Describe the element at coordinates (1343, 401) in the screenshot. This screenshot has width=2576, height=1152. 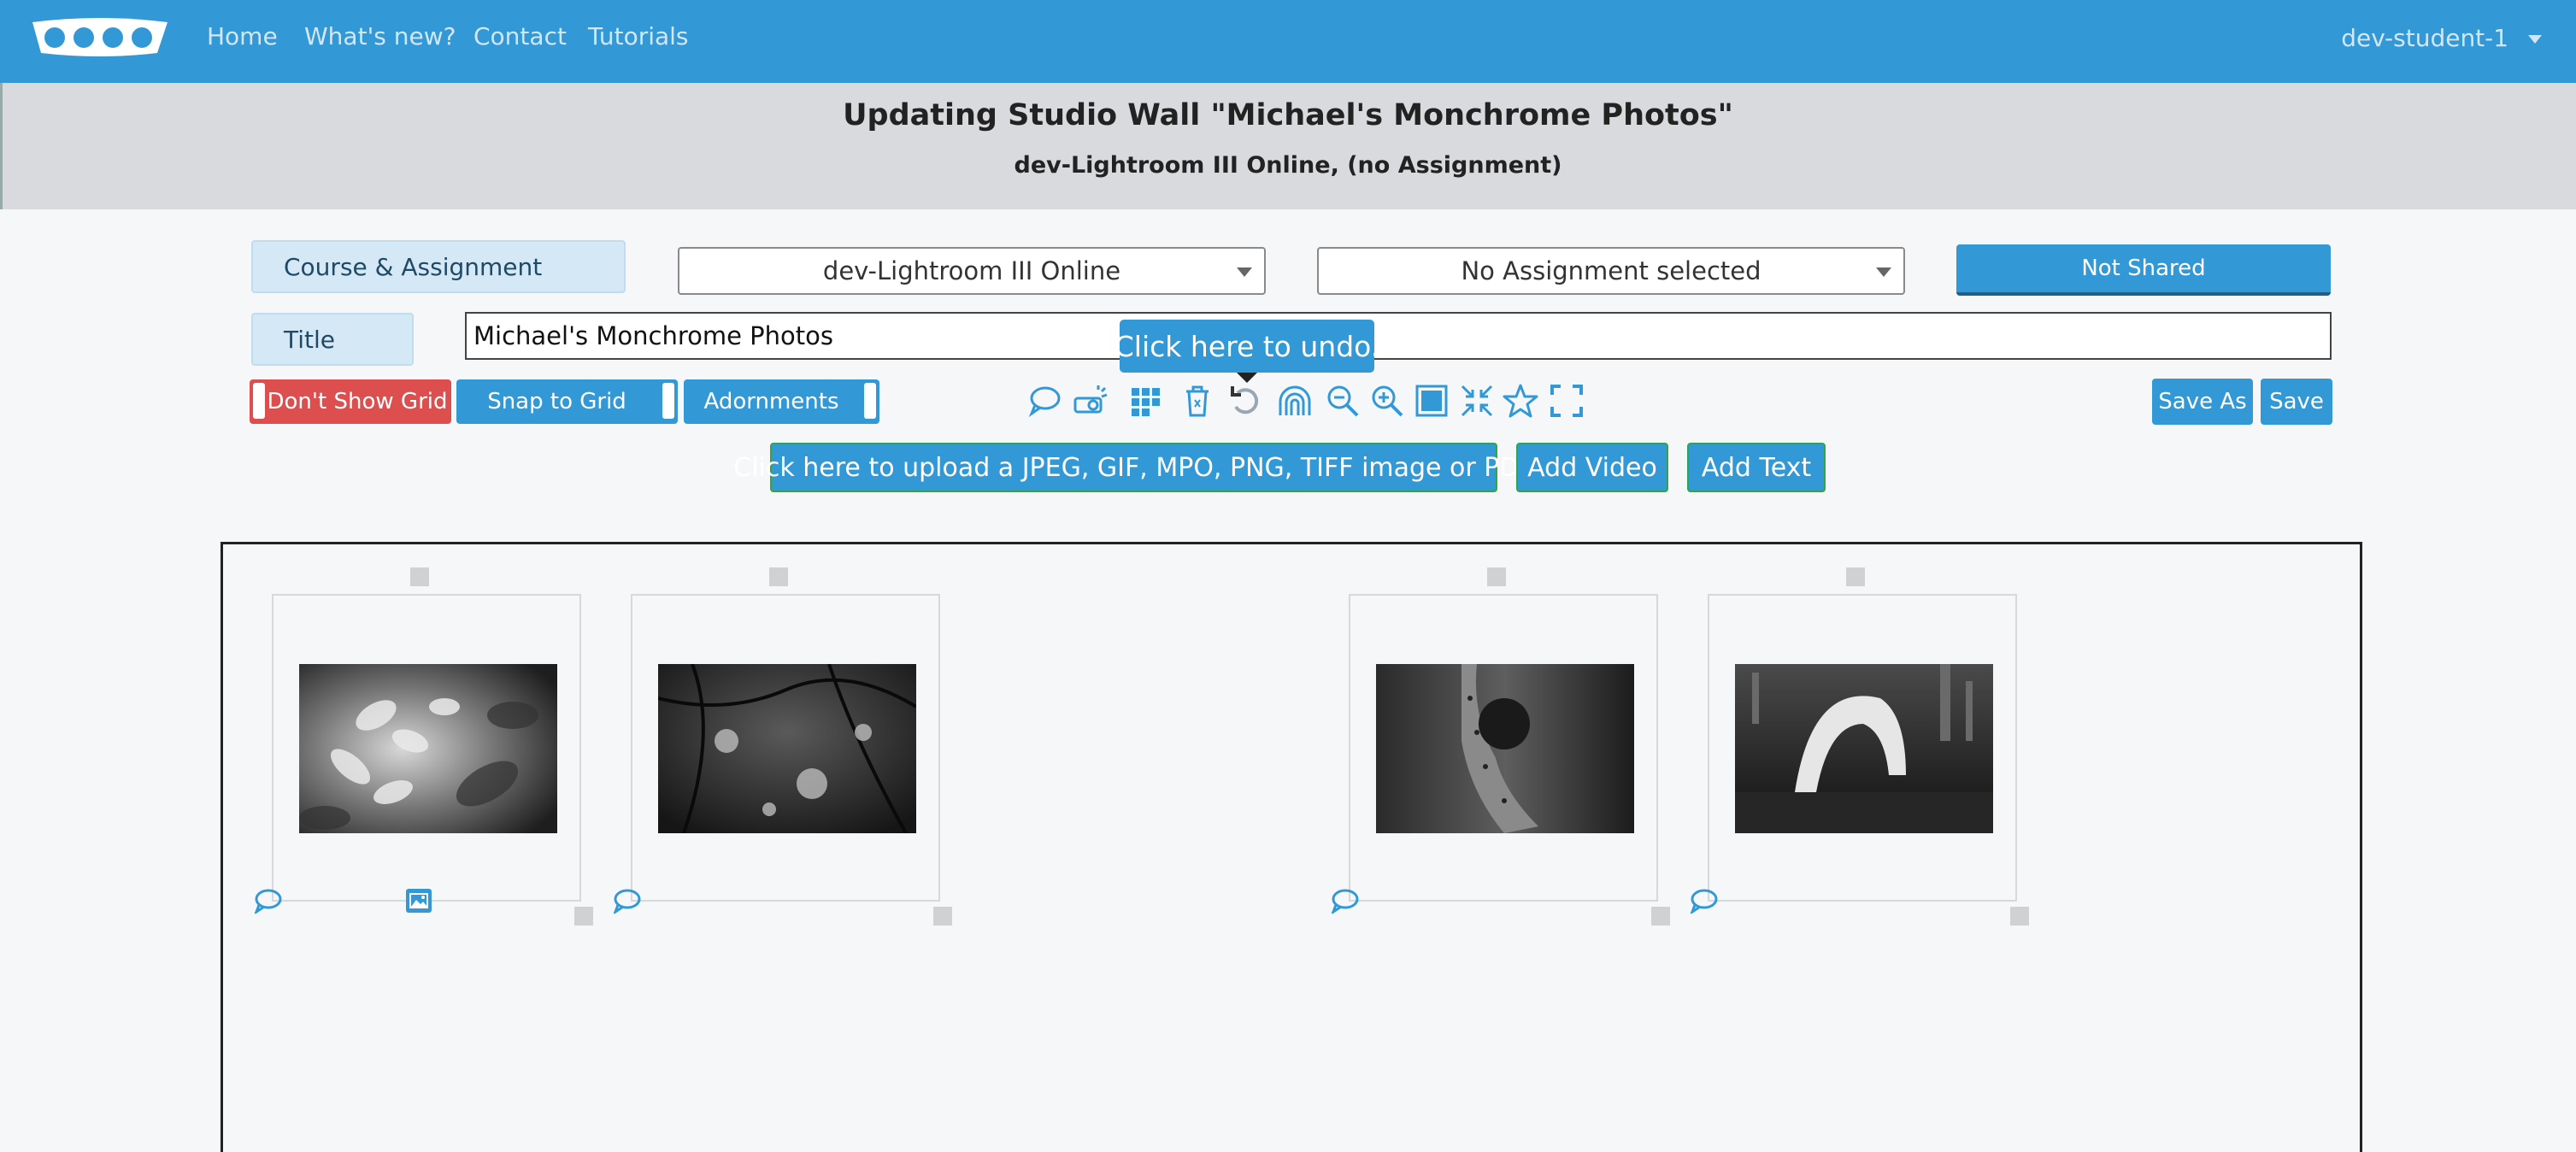
I see `zoom-out-icon` at that location.